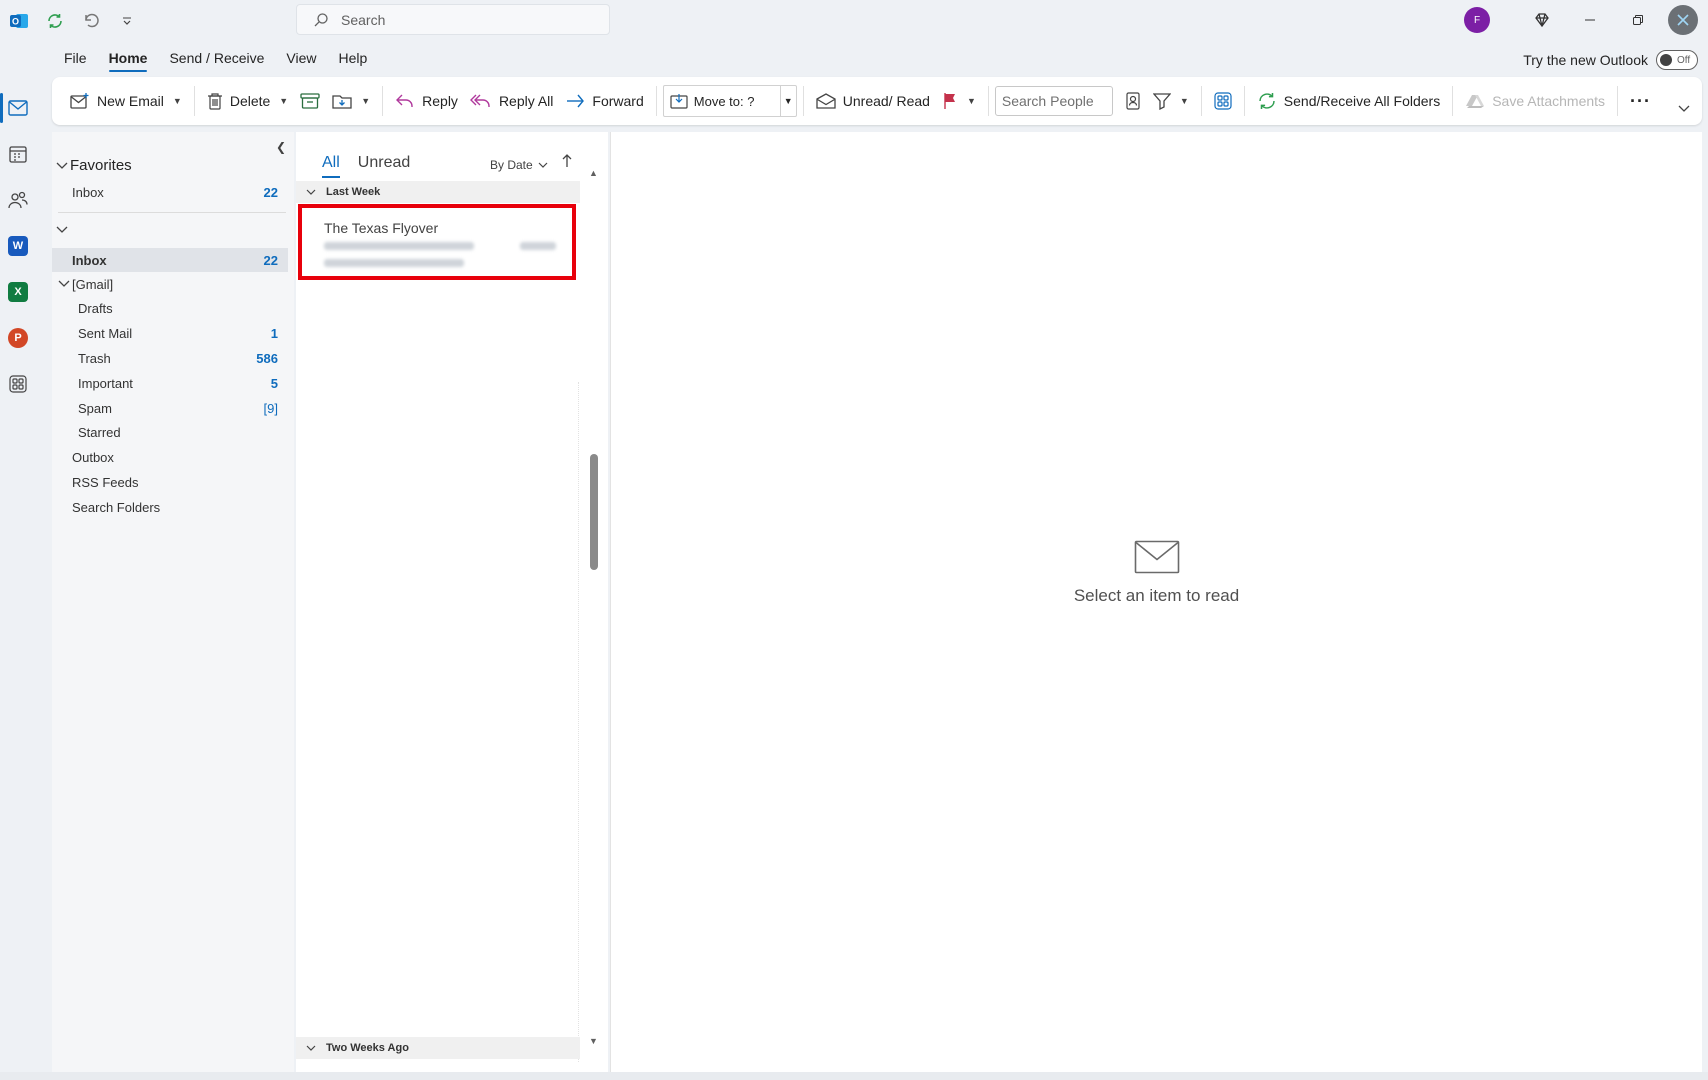 The height and width of the screenshot is (1080, 1708). What do you see at coordinates (18, 292) in the screenshot?
I see `excel-app-icon: X` at bounding box center [18, 292].